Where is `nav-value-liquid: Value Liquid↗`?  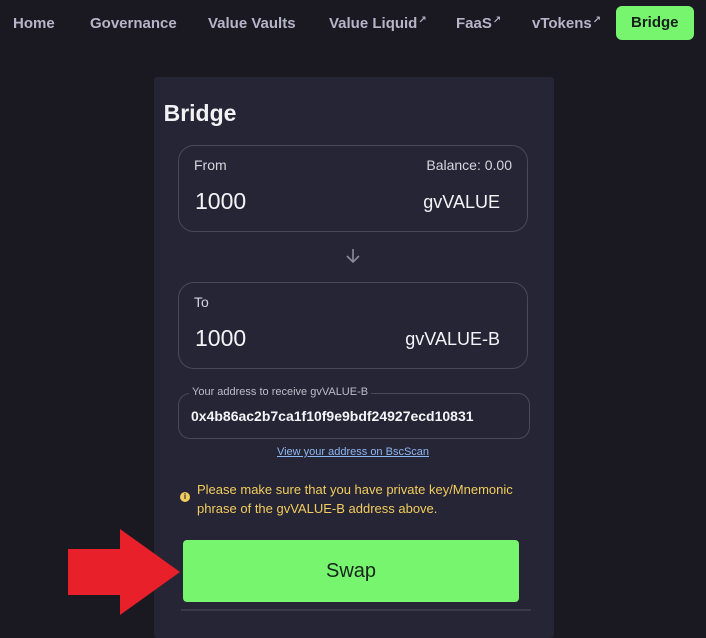 nav-value-liquid: Value Liquid↗ is located at coordinates (378, 23).